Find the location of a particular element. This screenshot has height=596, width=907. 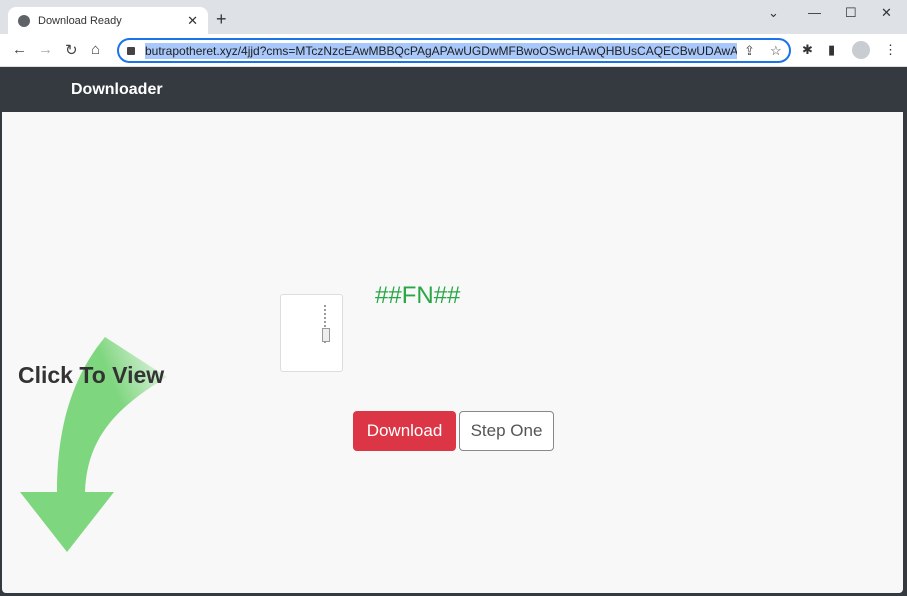

zip-file-icon is located at coordinates (311, 333).